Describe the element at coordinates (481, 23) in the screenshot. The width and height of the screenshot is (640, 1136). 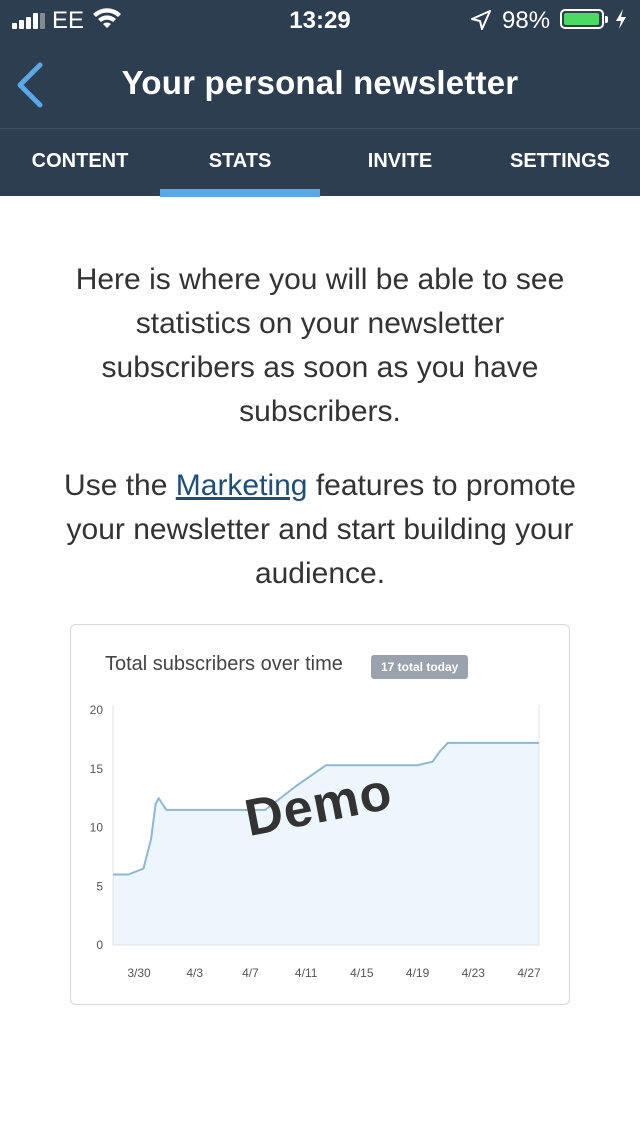
I see `location-arrow-icon` at that location.